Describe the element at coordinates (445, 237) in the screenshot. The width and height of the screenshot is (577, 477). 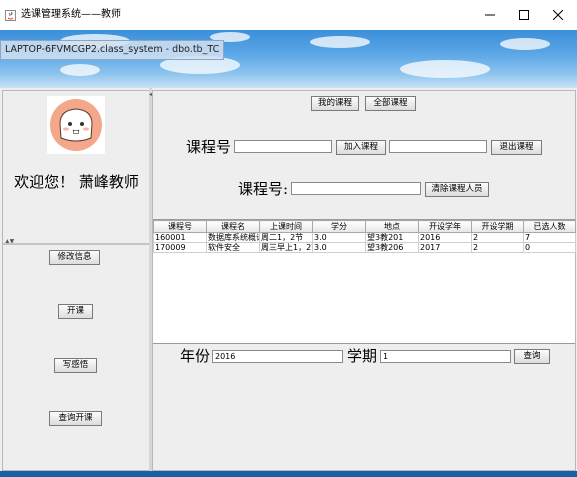
I see `table-cell: 2016` at that location.